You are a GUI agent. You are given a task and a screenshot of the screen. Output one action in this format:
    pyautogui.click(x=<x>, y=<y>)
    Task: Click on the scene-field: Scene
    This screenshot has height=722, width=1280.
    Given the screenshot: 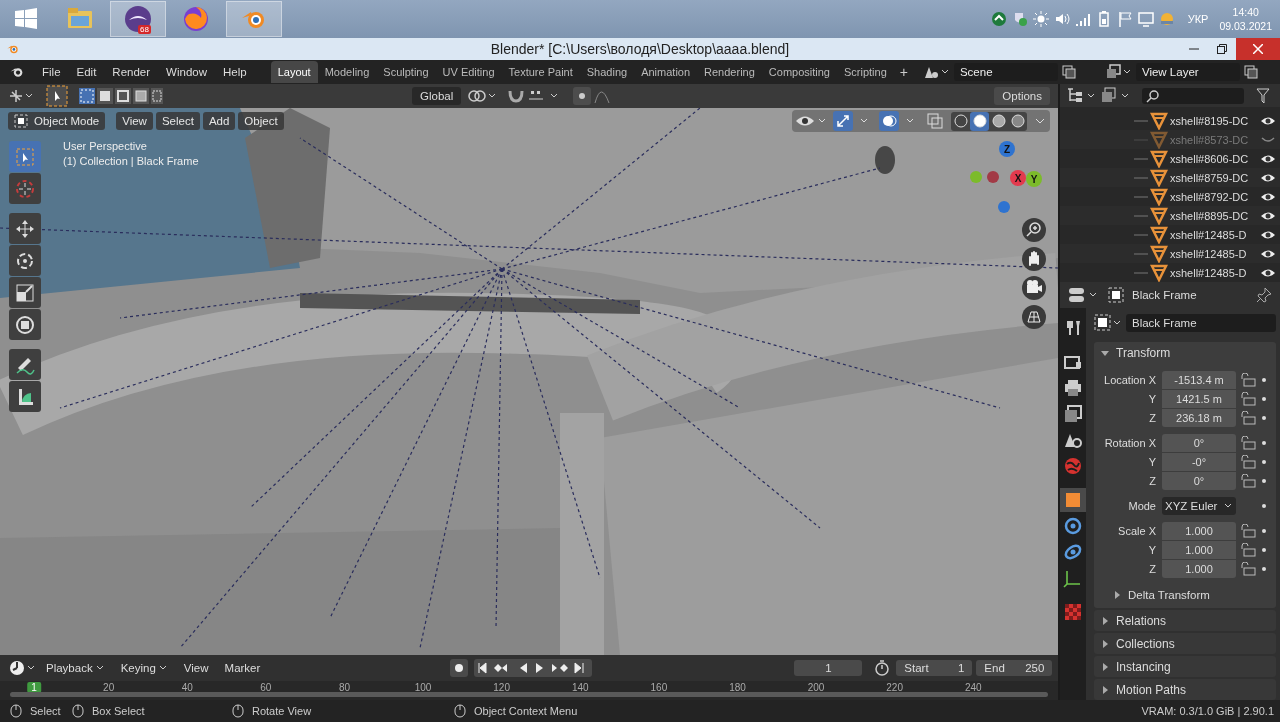 What is the action you would take?
    pyautogui.click(x=1005, y=72)
    